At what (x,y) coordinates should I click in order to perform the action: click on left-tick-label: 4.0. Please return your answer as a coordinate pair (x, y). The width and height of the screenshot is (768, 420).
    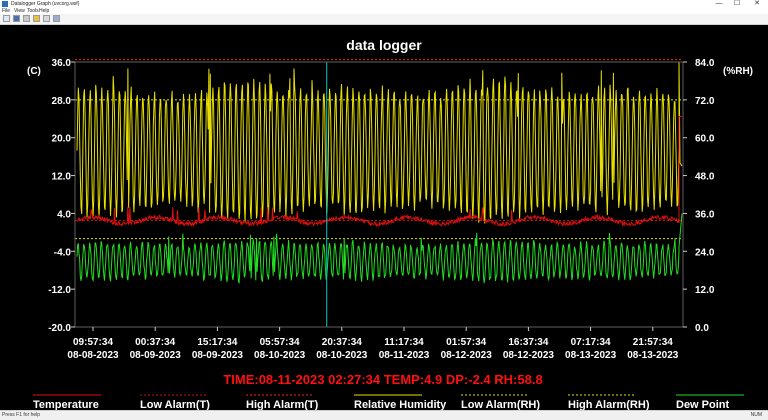
    Looking at the image, I should click on (64, 214).